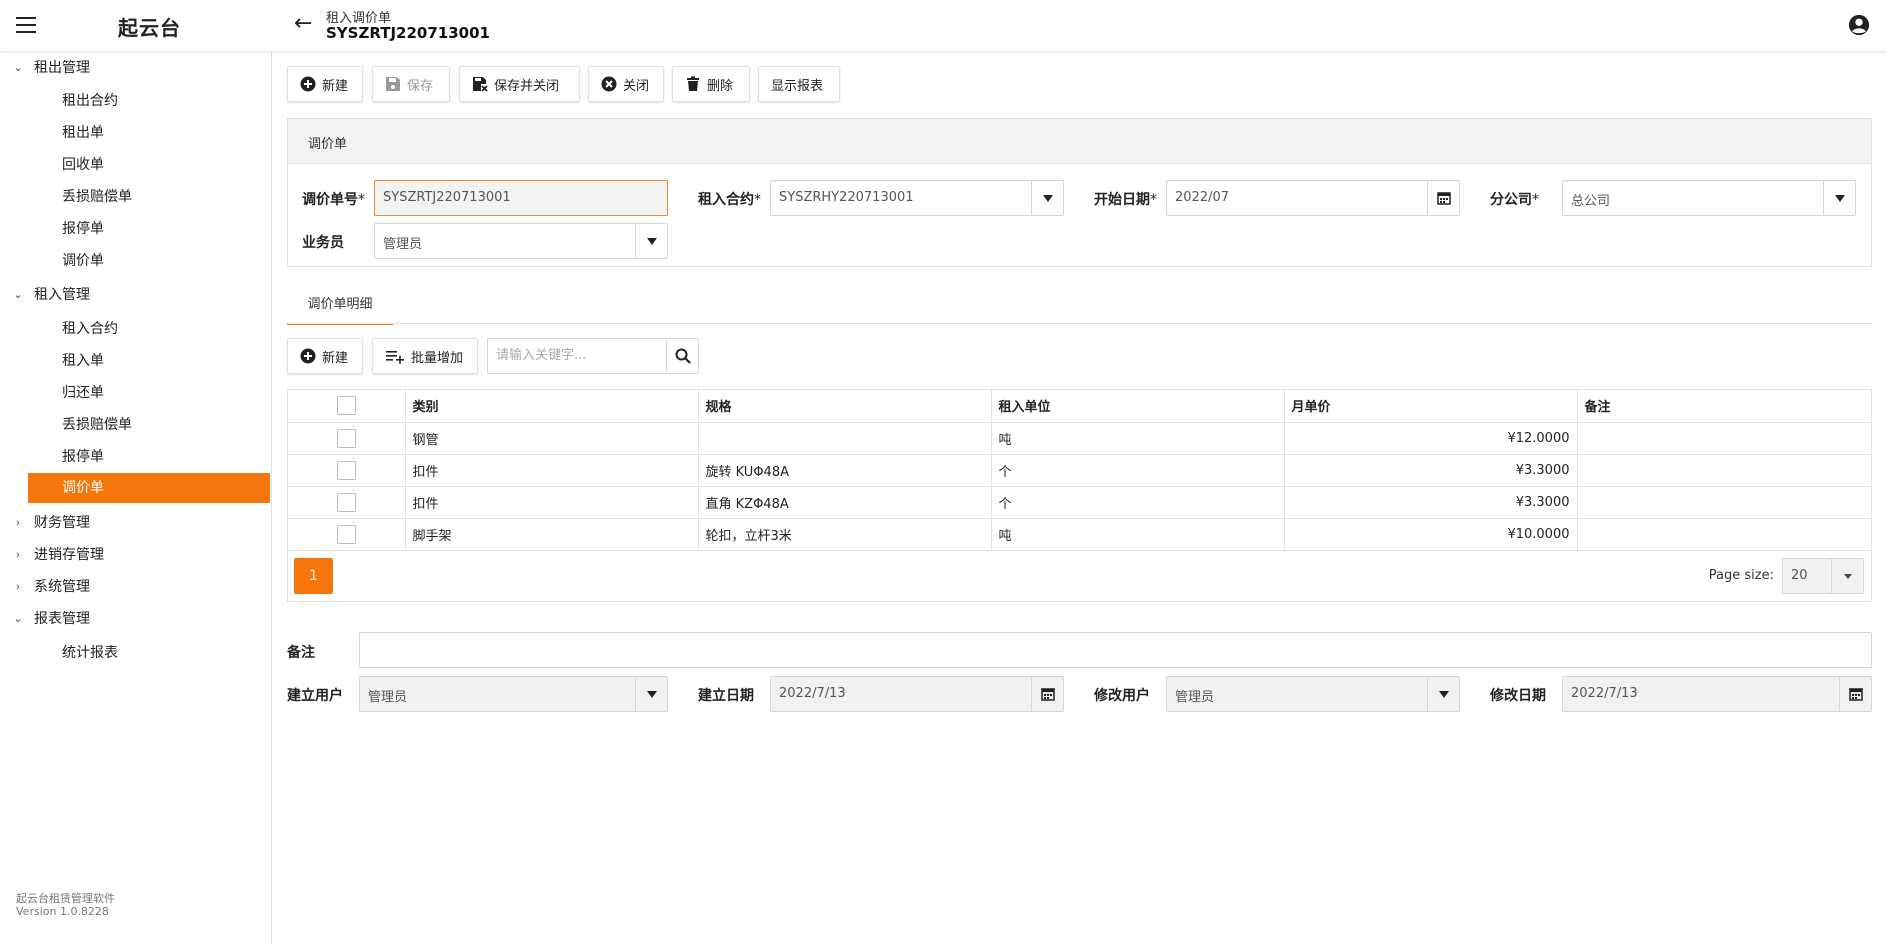  I want to click on branch-label: 分公司*, so click(1514, 200).